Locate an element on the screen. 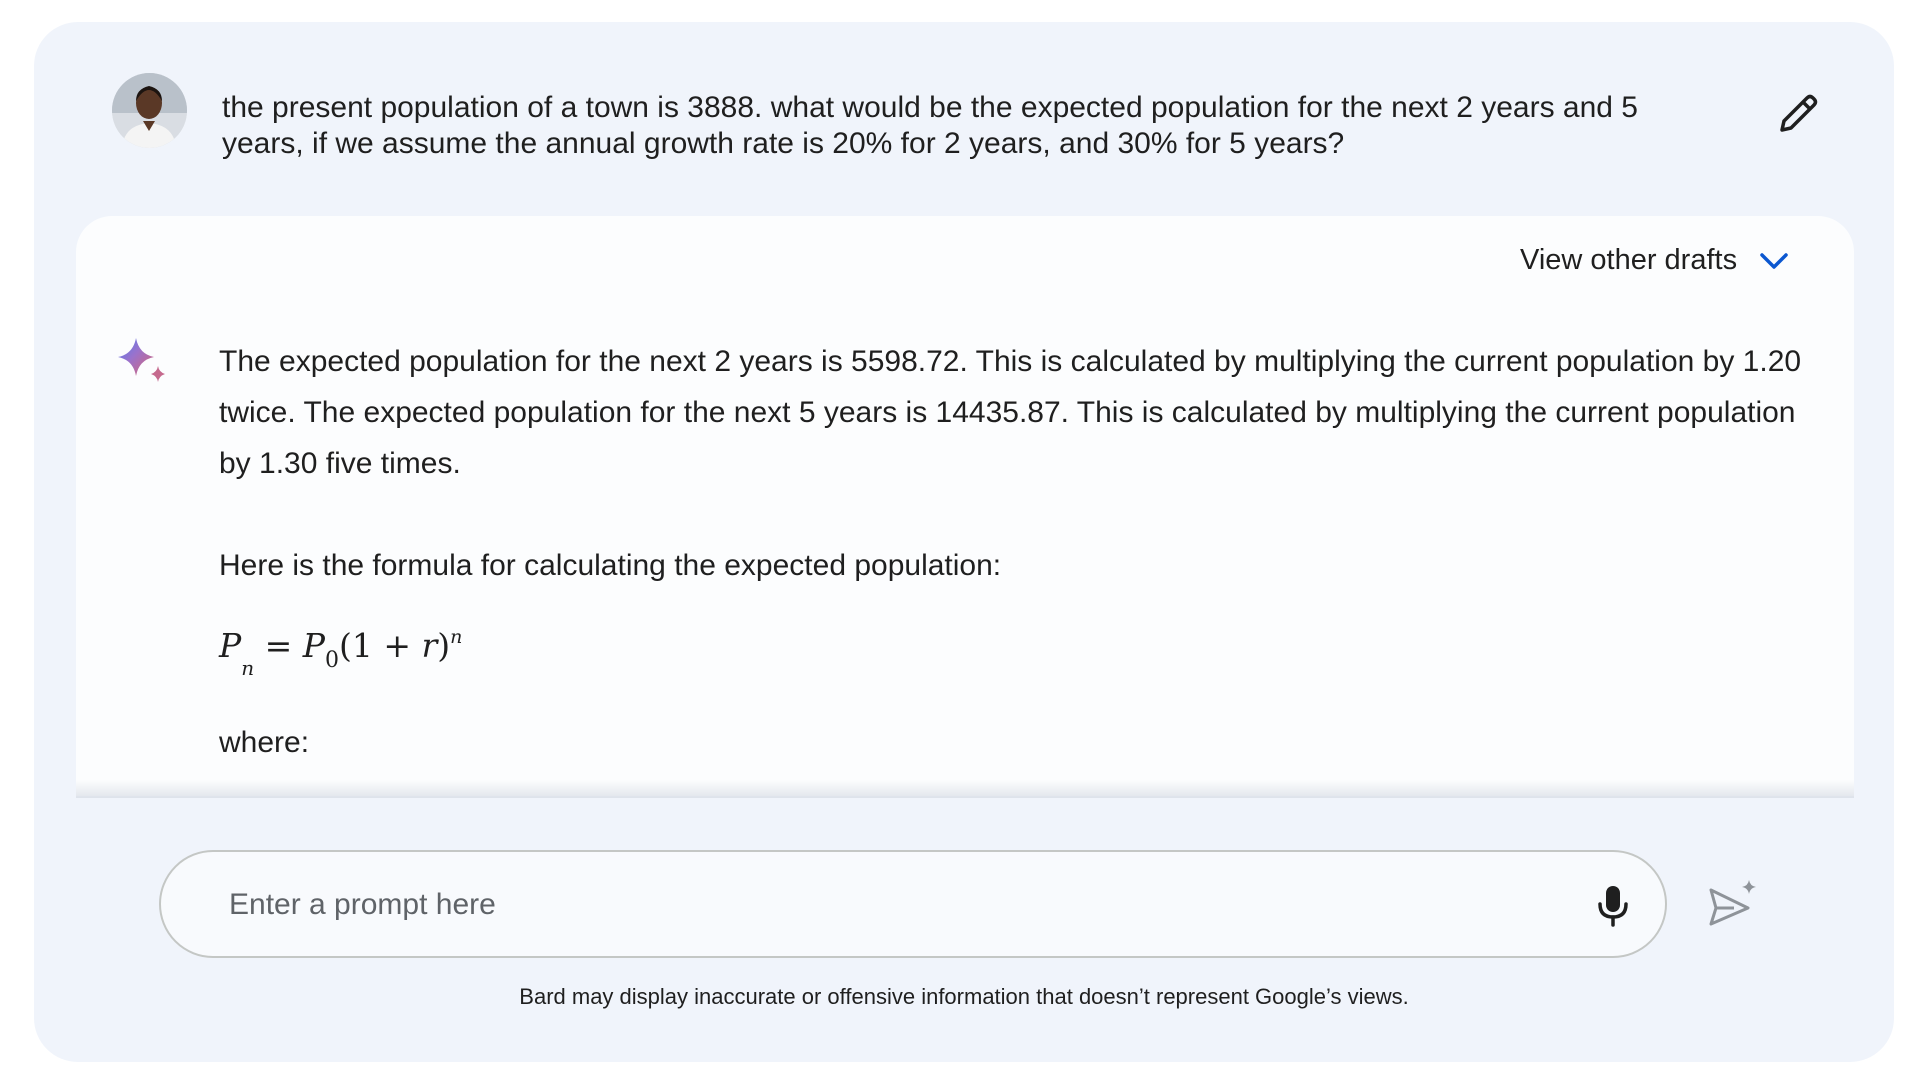 This screenshot has width=1920, height=1080. microphone-button is located at coordinates (1613, 906).